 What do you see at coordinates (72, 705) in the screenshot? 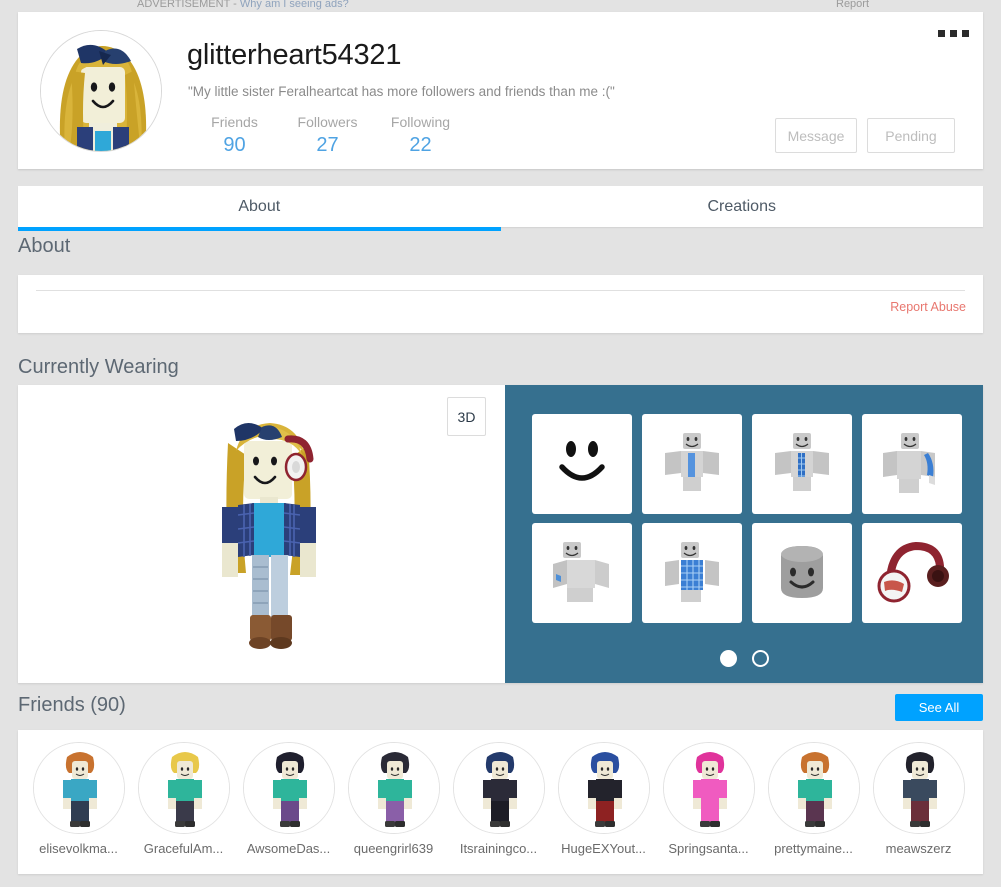
I see `friends-heading: Friends (90)` at bounding box center [72, 705].